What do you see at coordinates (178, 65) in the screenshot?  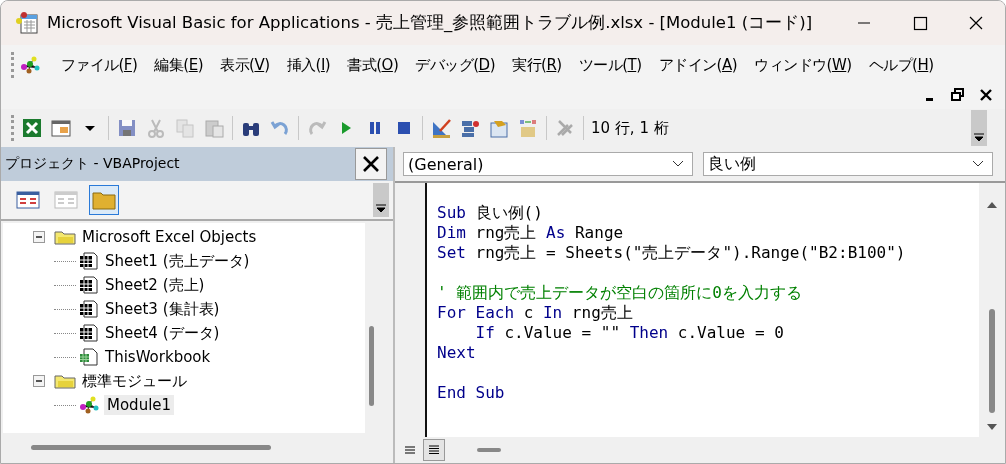 I see `menu-item: 編集(E)` at bounding box center [178, 65].